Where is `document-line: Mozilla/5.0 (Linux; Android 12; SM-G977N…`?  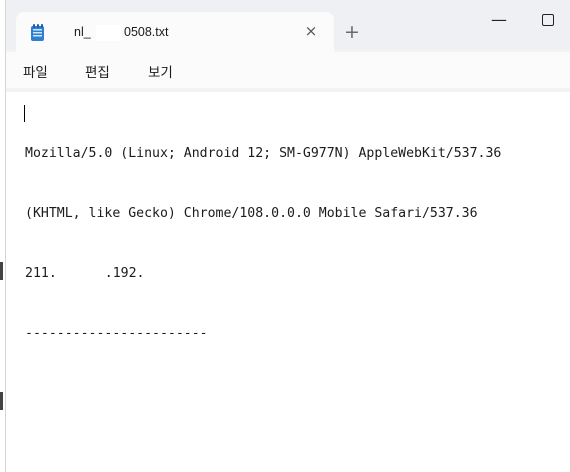 document-line: Mozilla/5.0 (Linux; Android 12; SM-G977N… is located at coordinates (263, 153).